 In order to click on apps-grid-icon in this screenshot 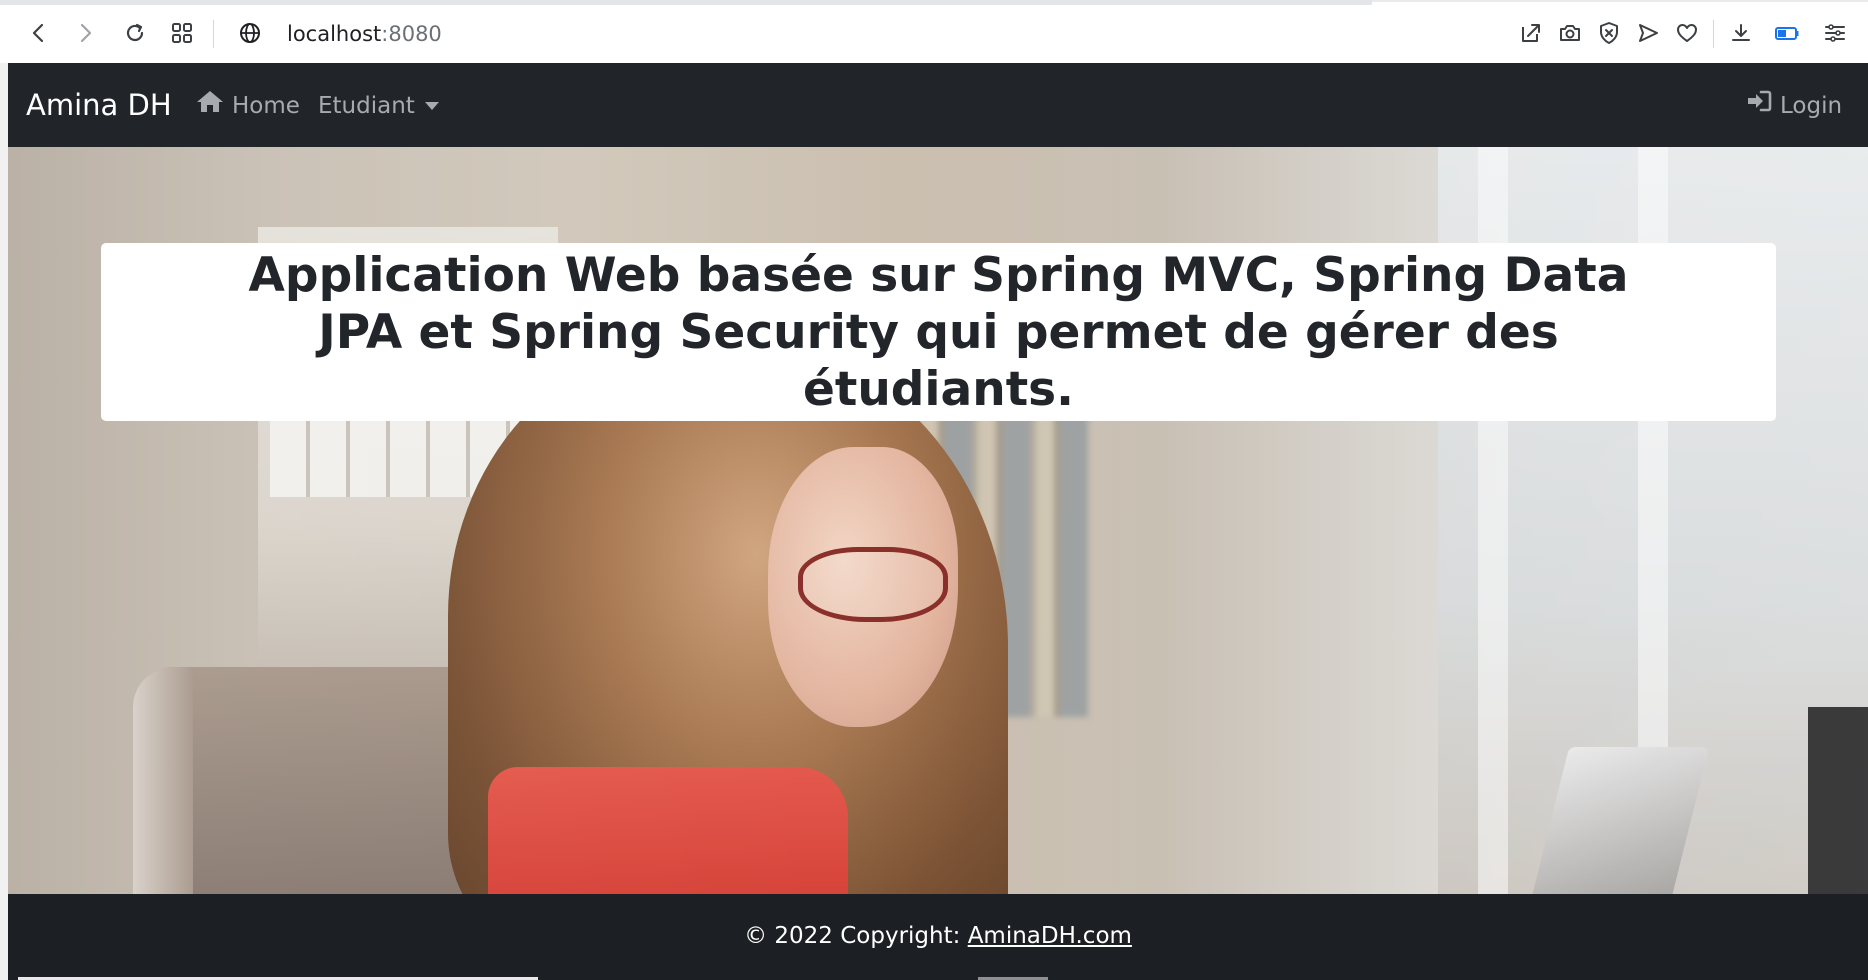, I will do `click(182, 33)`.